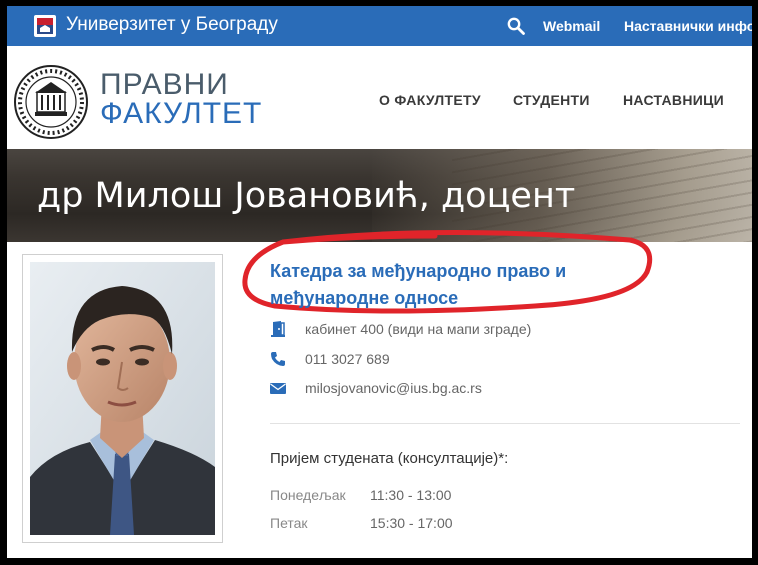 This screenshot has height=565, width=758. I want to click on faculty-name: ПРАВНИ ФАКУЛТЕТ, so click(181, 99).